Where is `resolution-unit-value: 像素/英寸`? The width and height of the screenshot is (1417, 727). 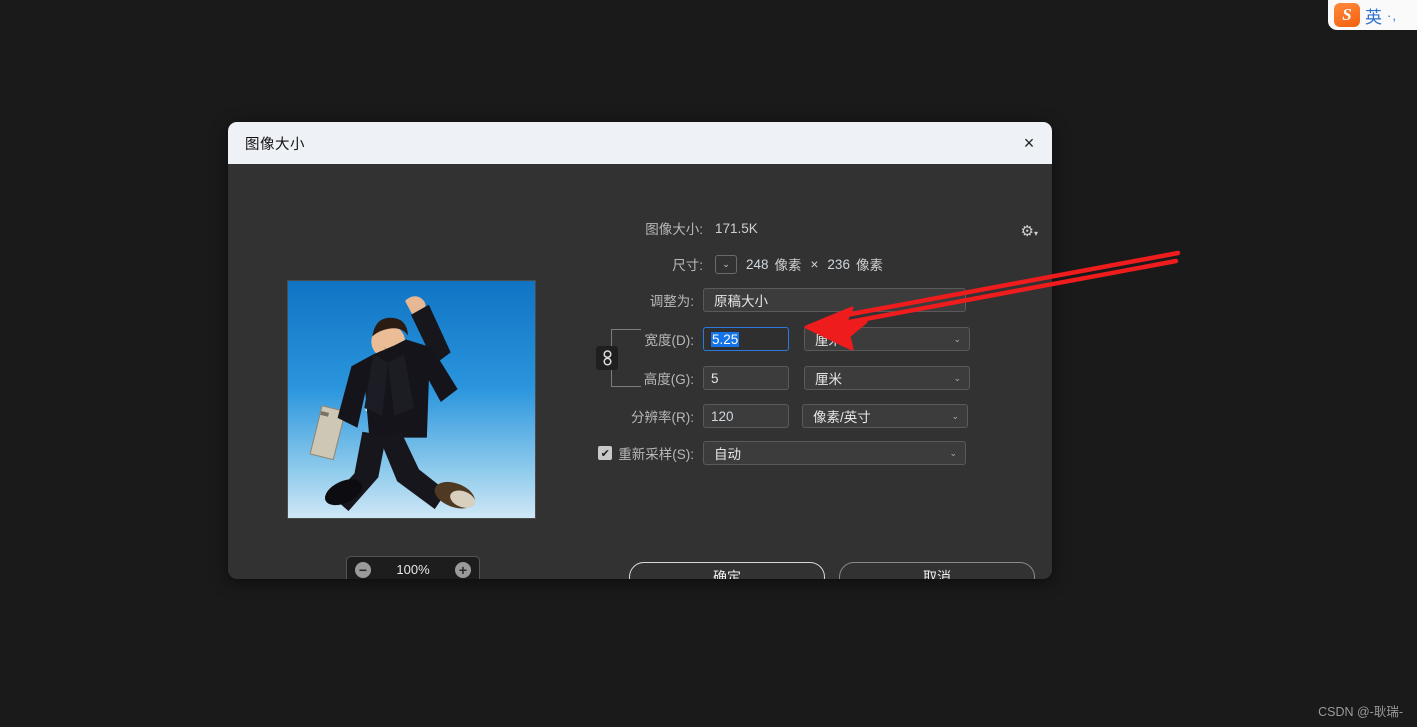 resolution-unit-value: 像素/英寸 is located at coordinates (842, 417).